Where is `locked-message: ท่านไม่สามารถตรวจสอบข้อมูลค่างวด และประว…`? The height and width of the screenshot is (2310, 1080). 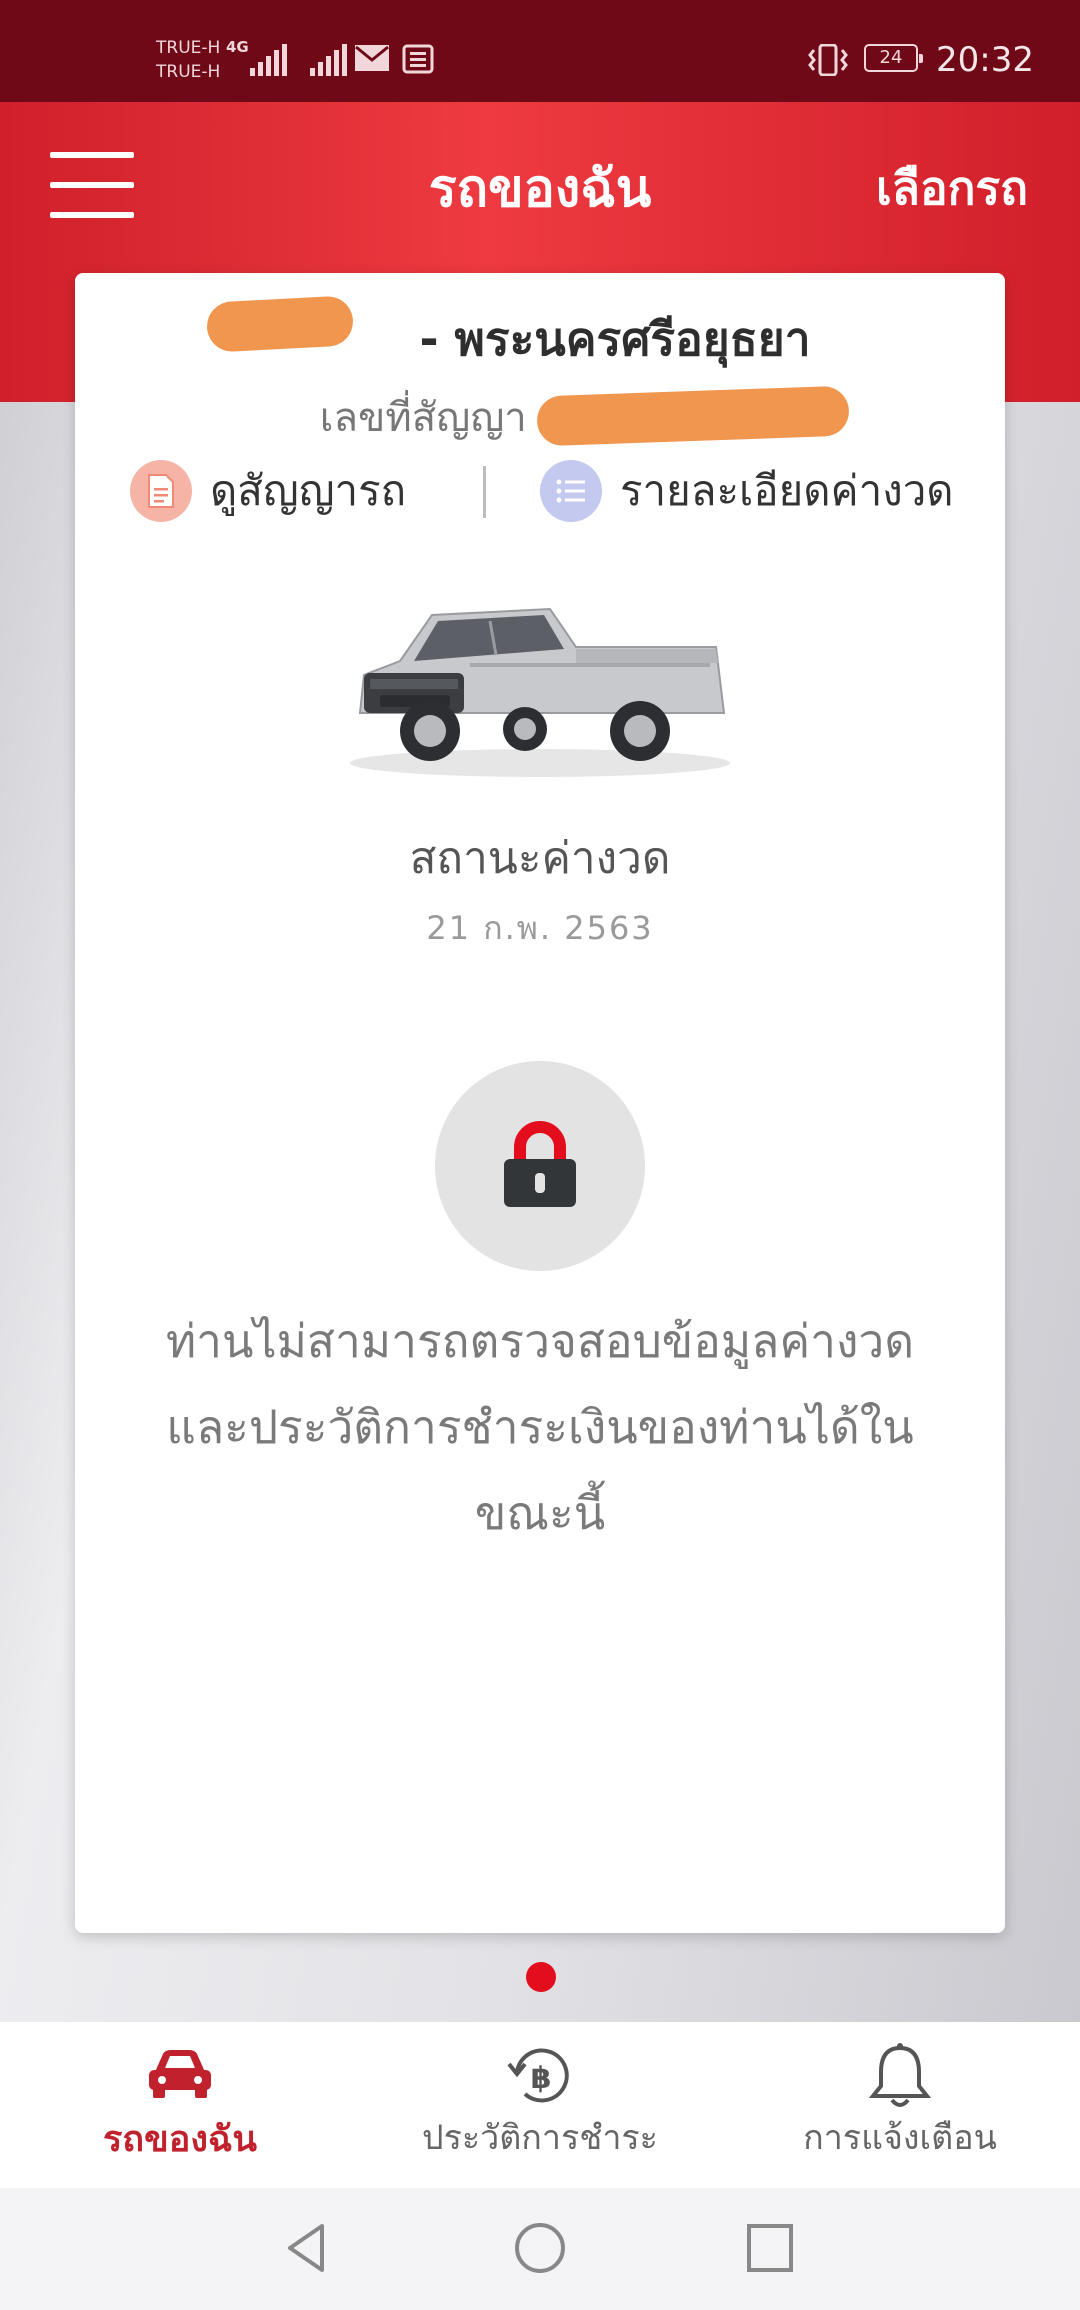 locked-message: ท่านไม่สามารถตรวจสอบข้อมูลค่างวด และประว… is located at coordinates (540, 1427).